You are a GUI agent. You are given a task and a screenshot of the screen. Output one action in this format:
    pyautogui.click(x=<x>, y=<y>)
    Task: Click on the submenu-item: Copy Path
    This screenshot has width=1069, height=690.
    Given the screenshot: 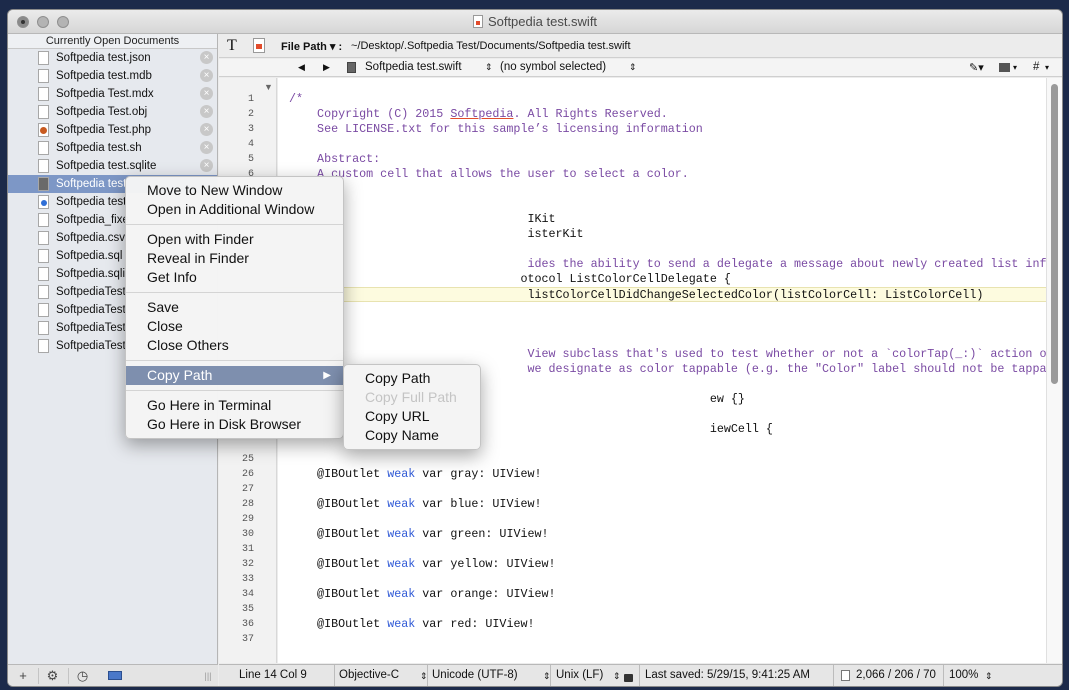 What is the action you would take?
    pyautogui.click(x=412, y=378)
    